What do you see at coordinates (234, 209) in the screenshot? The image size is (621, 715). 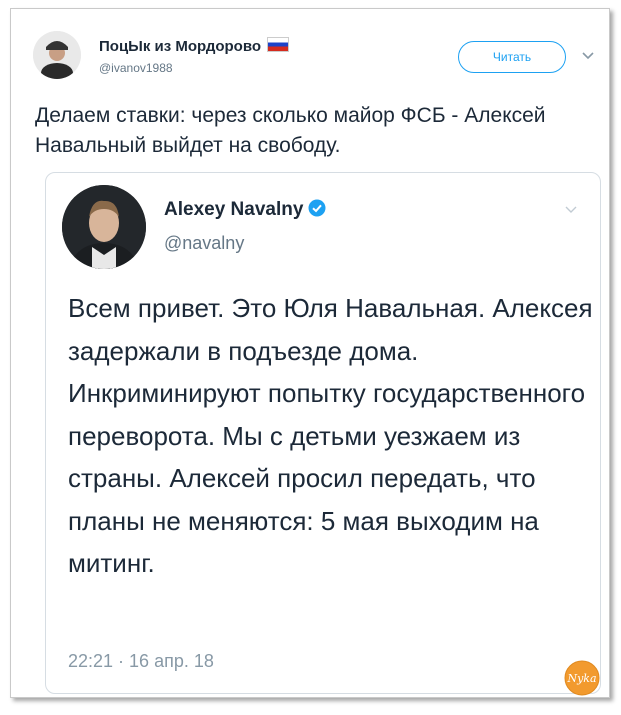 I see `quoted-author-name-text: Alexey Navalny` at bounding box center [234, 209].